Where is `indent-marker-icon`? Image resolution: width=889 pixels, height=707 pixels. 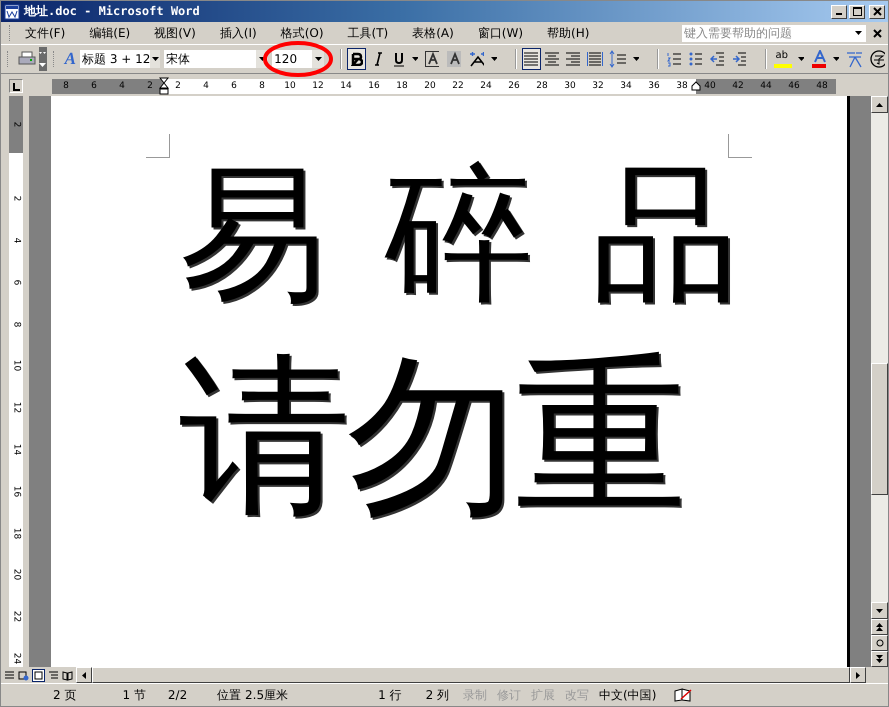 indent-marker-icon is located at coordinates (164, 86).